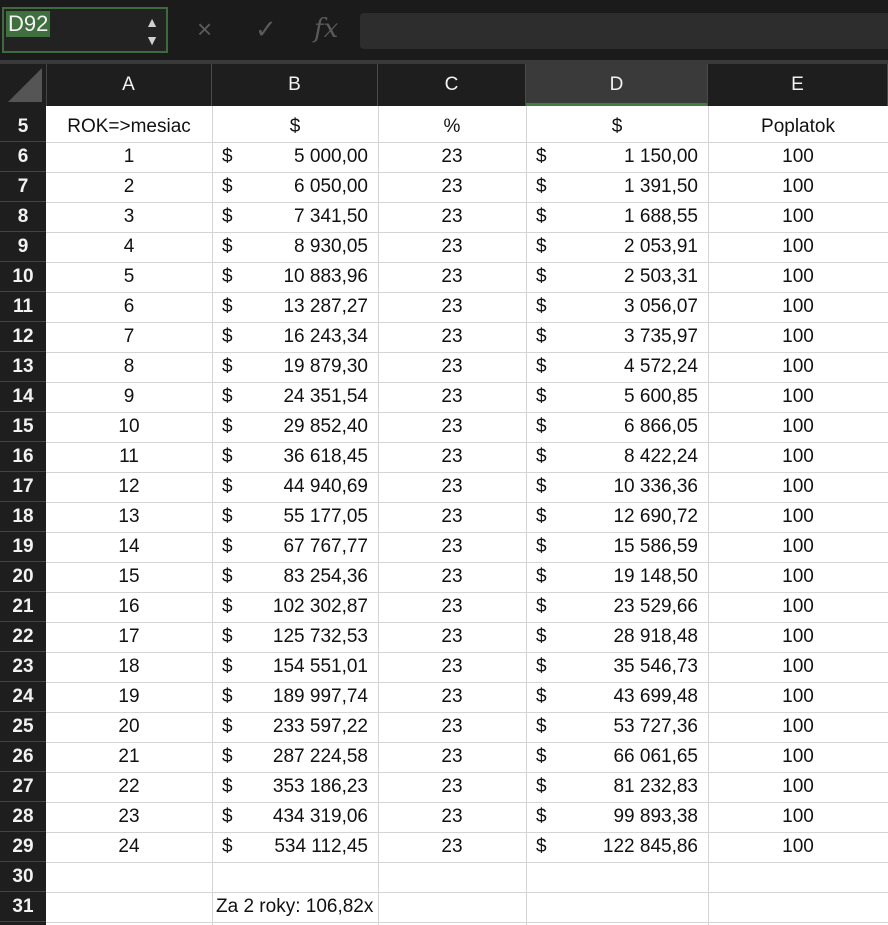 The image size is (888, 925). What do you see at coordinates (152, 40) in the screenshot?
I see `spinner-down-icon: ▼` at bounding box center [152, 40].